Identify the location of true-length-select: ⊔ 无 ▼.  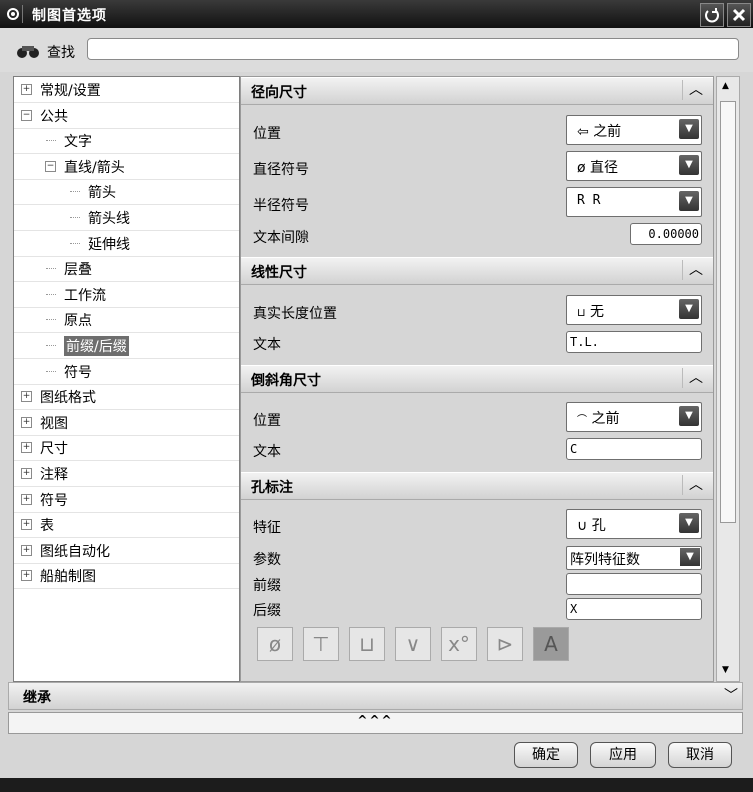
(634, 310).